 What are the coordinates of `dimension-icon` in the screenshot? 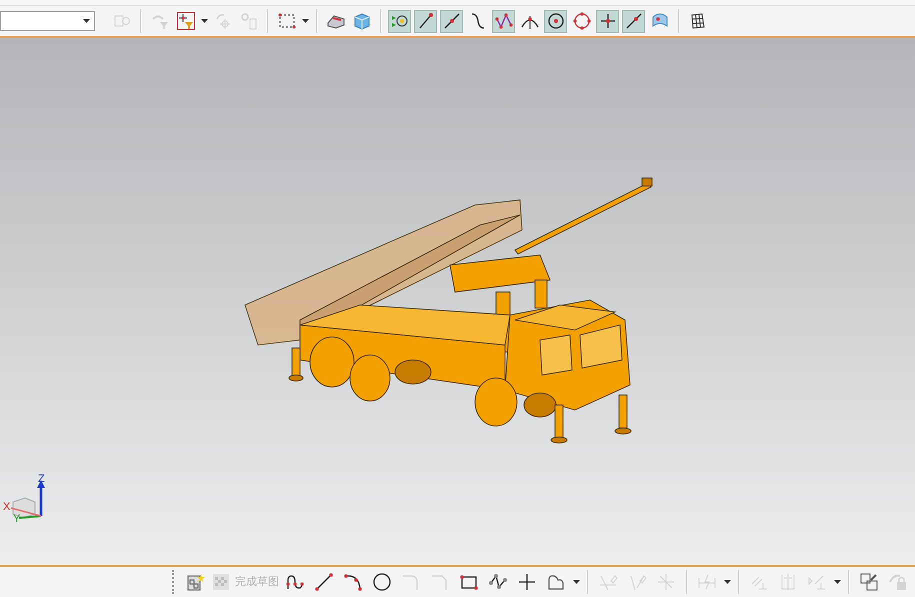 It's located at (707, 582).